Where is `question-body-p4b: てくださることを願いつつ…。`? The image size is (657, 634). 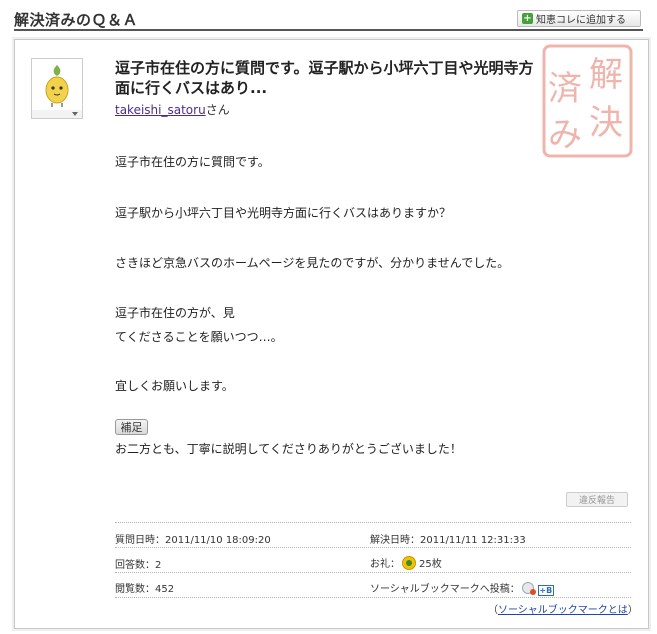
question-body-p4b: てくださることを願いつつ…。 is located at coordinates (199, 337).